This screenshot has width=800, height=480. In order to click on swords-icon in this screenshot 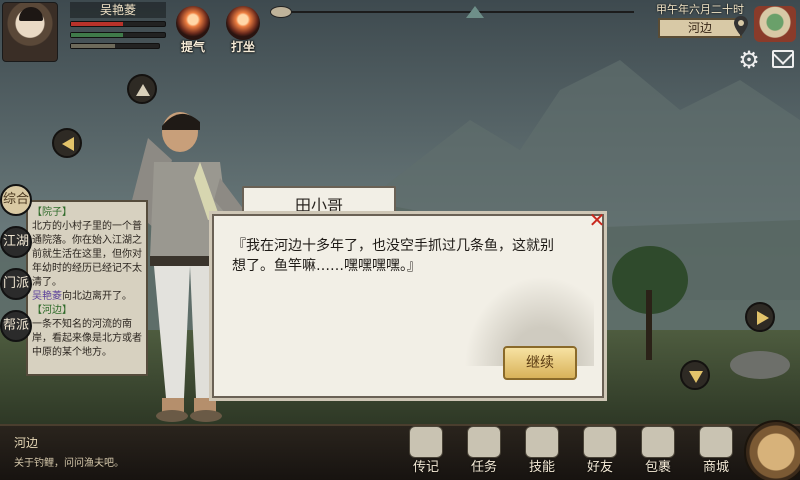, I will do `click(426, 442)`.